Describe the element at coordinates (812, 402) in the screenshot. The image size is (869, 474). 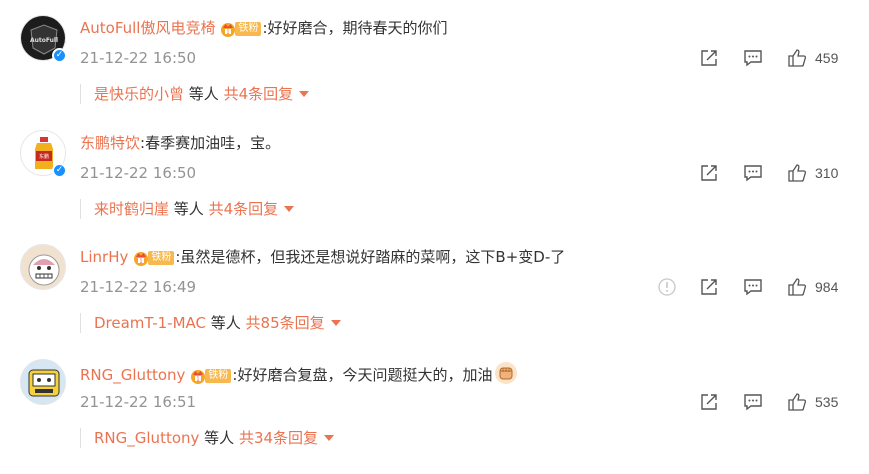
I see `like-button: 535` at that location.